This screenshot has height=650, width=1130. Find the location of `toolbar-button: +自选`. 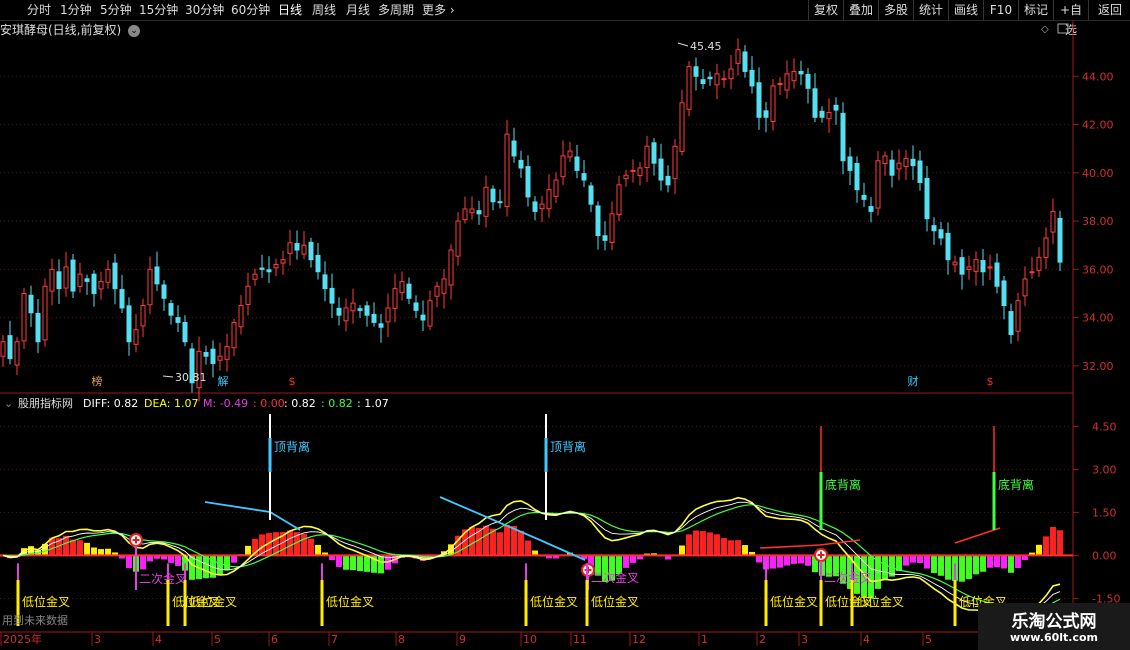

toolbar-button: +自选 is located at coordinates (1070, 18).